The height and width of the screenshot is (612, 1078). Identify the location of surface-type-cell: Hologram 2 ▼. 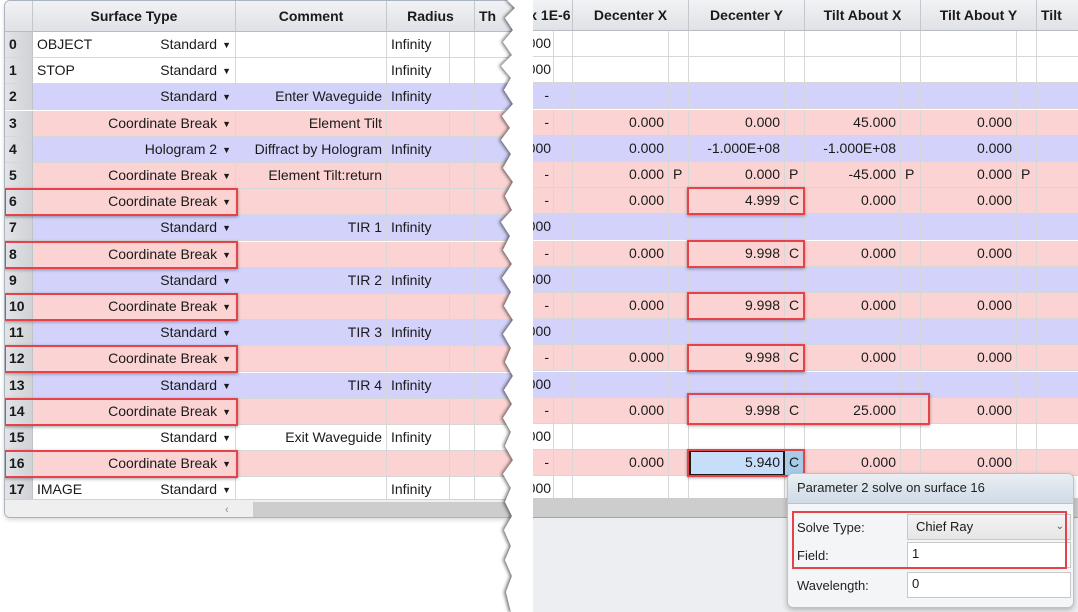
(134, 149).